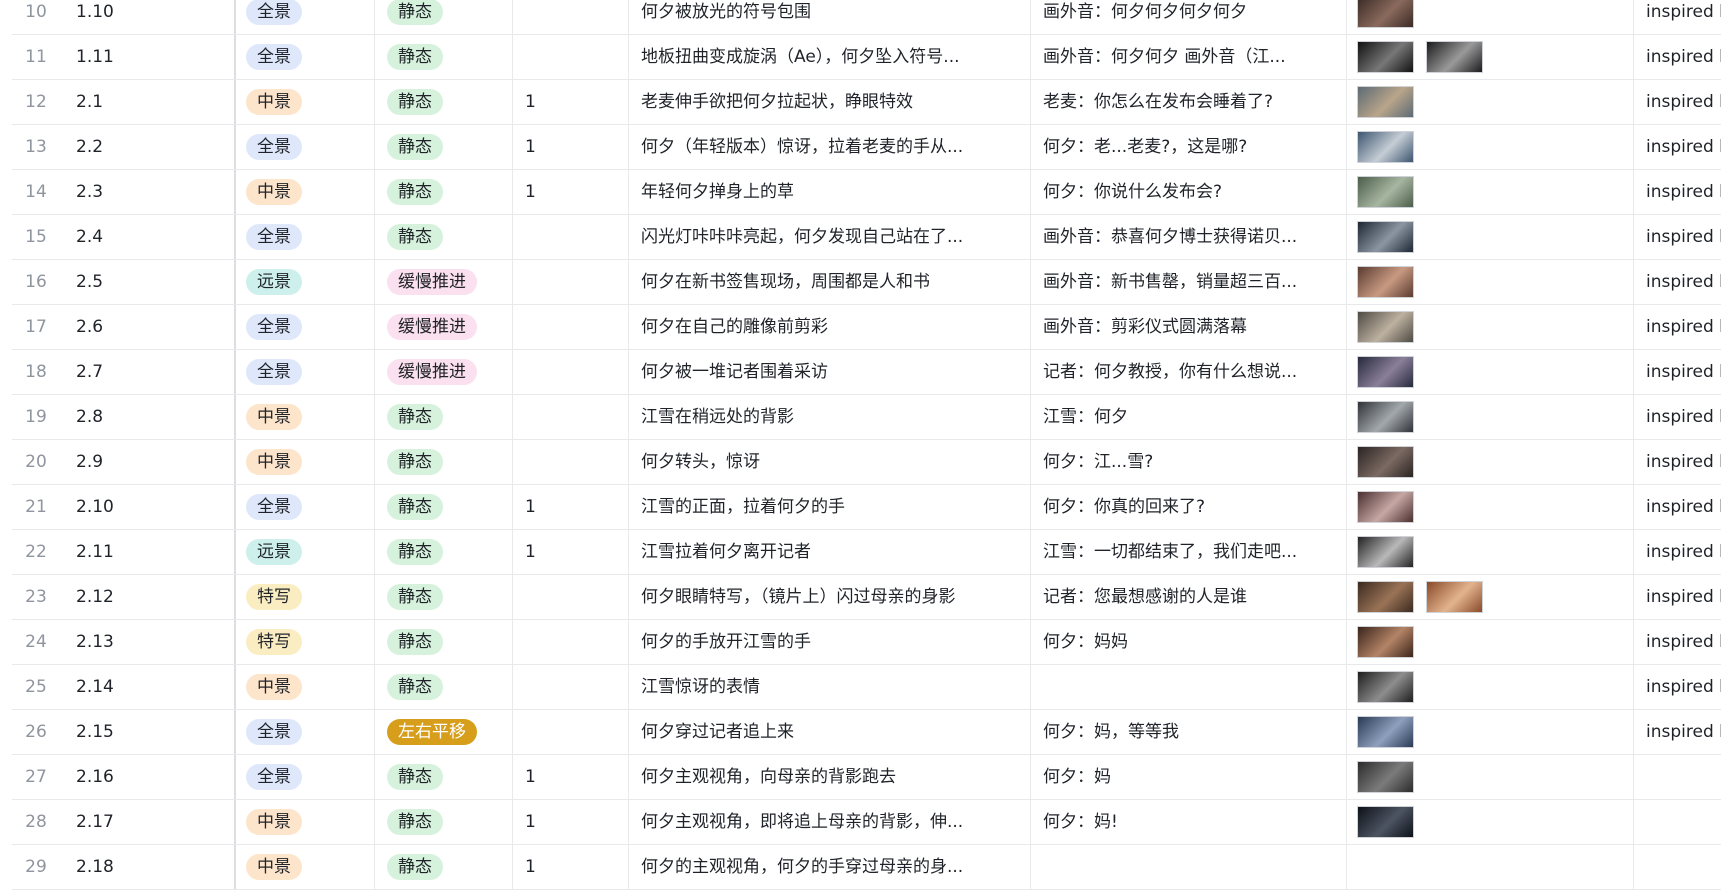  Describe the element at coordinates (829, 507) in the screenshot. I see `description-cell: 江雪的正面，拉着何夕的手` at that location.